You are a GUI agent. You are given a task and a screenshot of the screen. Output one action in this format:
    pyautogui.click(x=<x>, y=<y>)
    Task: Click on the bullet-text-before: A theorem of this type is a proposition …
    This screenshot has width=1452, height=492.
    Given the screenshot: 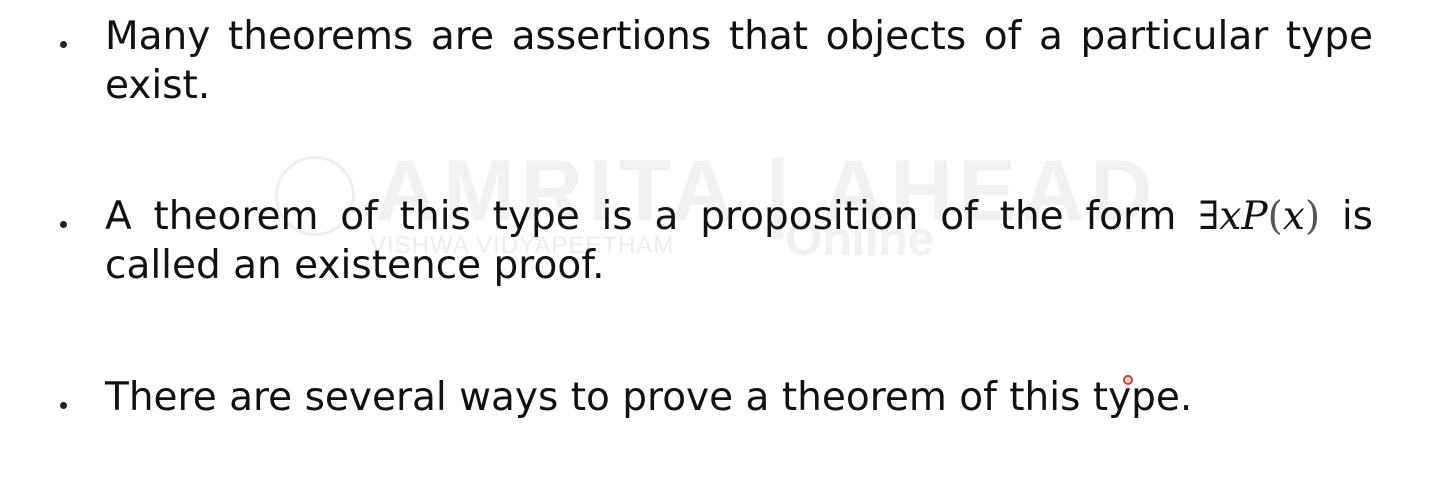 What is the action you would take?
    pyautogui.click(x=652, y=216)
    